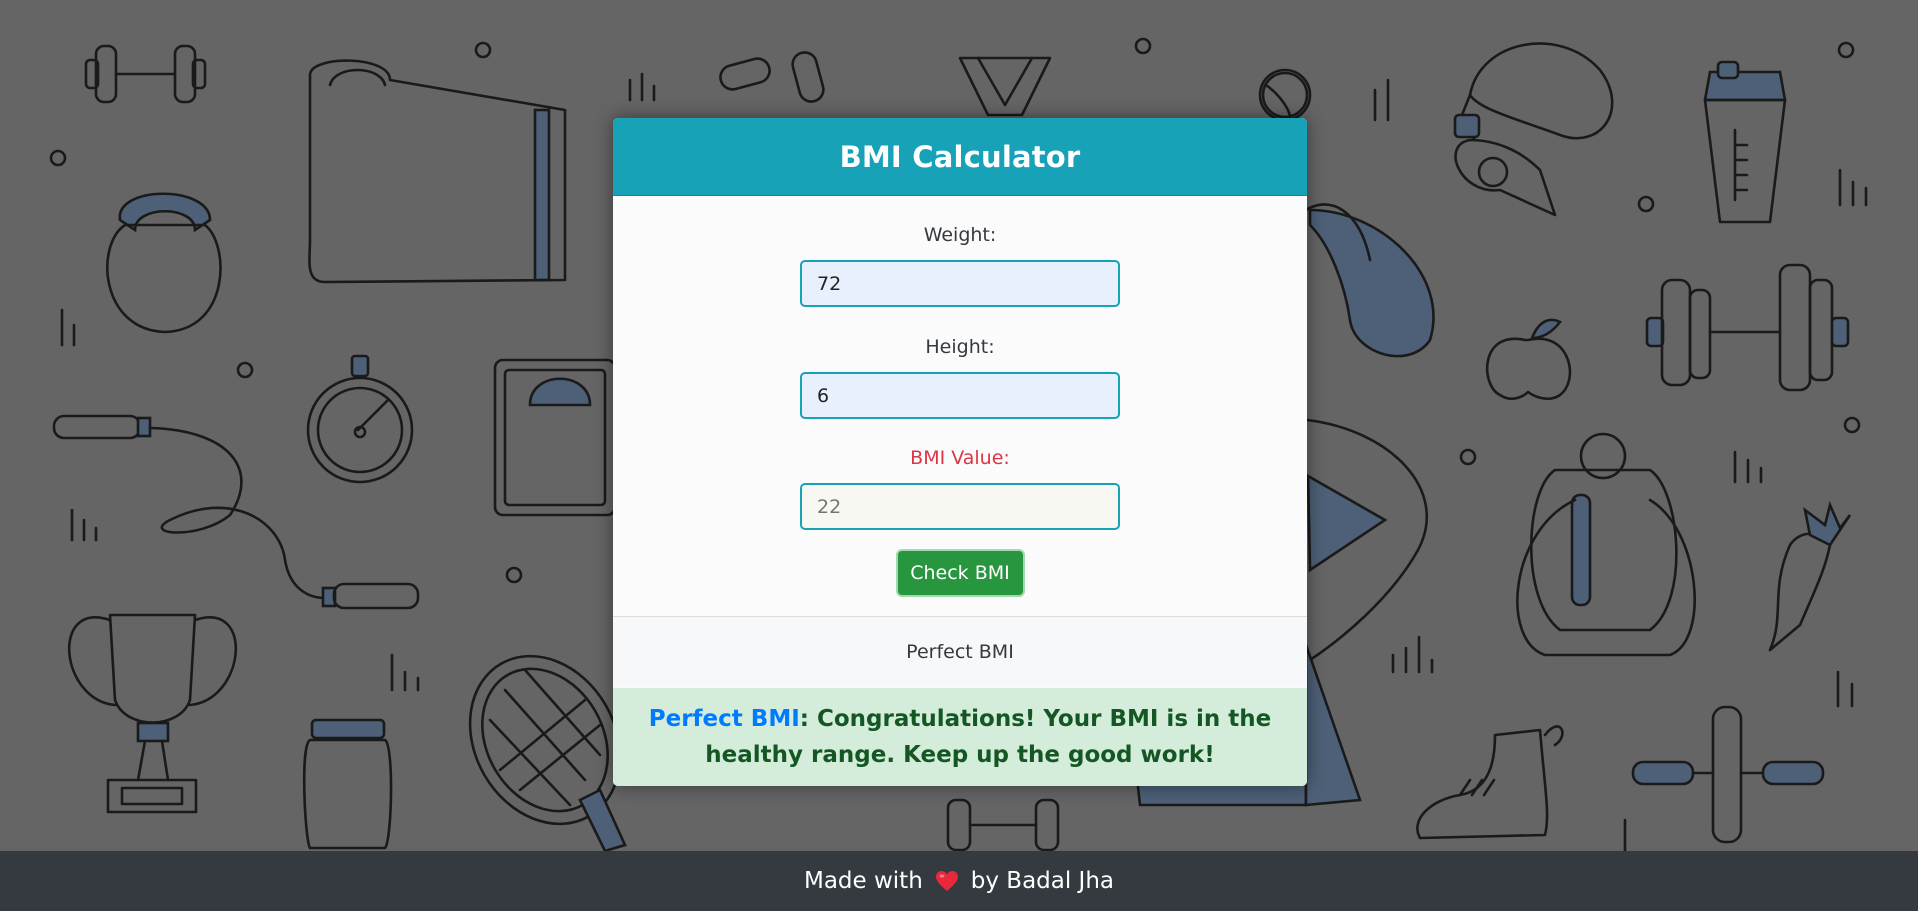  What do you see at coordinates (1533, 129) in the screenshot?
I see `whistle-icon` at bounding box center [1533, 129].